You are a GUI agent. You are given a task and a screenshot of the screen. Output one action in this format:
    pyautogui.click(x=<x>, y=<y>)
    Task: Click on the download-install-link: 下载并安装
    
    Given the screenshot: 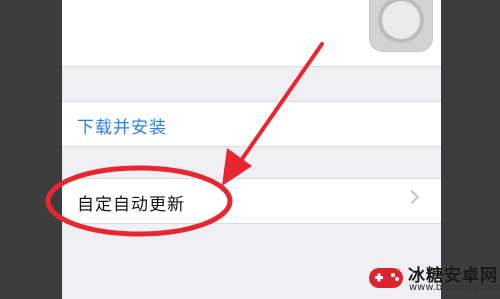 What is the action you would take?
    pyautogui.click(x=122, y=125)
    